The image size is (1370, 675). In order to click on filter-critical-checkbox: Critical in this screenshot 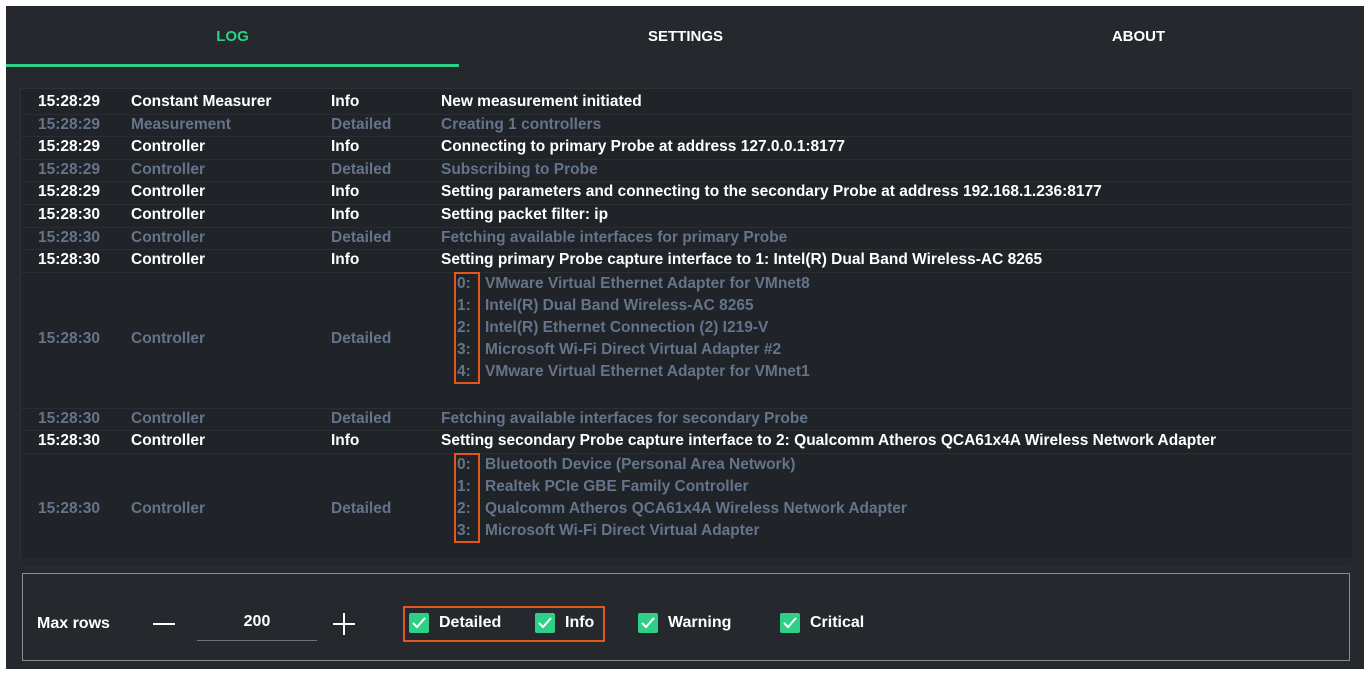, I will do `click(822, 623)`.